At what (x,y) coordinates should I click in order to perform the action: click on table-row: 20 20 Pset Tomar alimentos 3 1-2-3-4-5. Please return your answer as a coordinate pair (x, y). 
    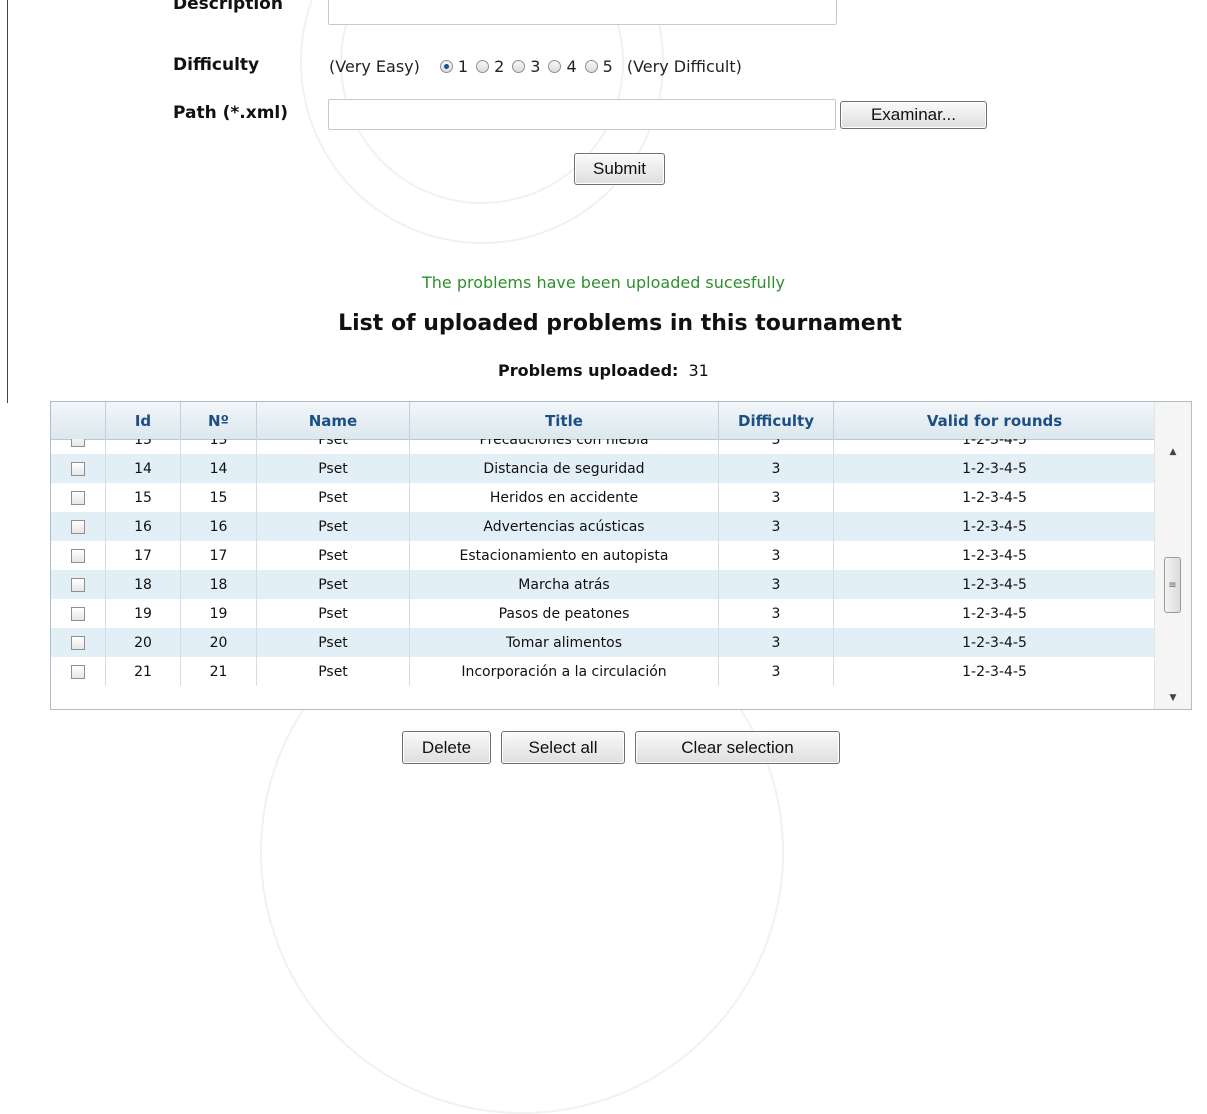
    Looking at the image, I should click on (603, 642).